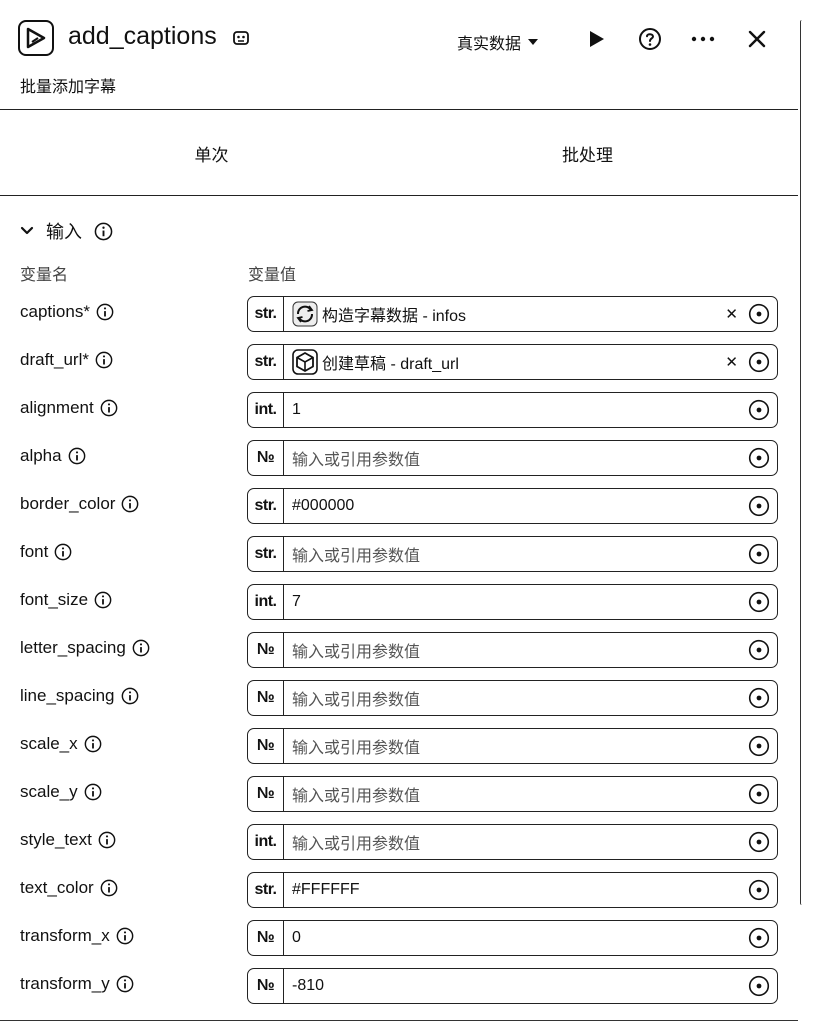 The height and width of the screenshot is (1030, 822). Describe the element at coordinates (703, 39) in the screenshot. I see `more-button` at that location.